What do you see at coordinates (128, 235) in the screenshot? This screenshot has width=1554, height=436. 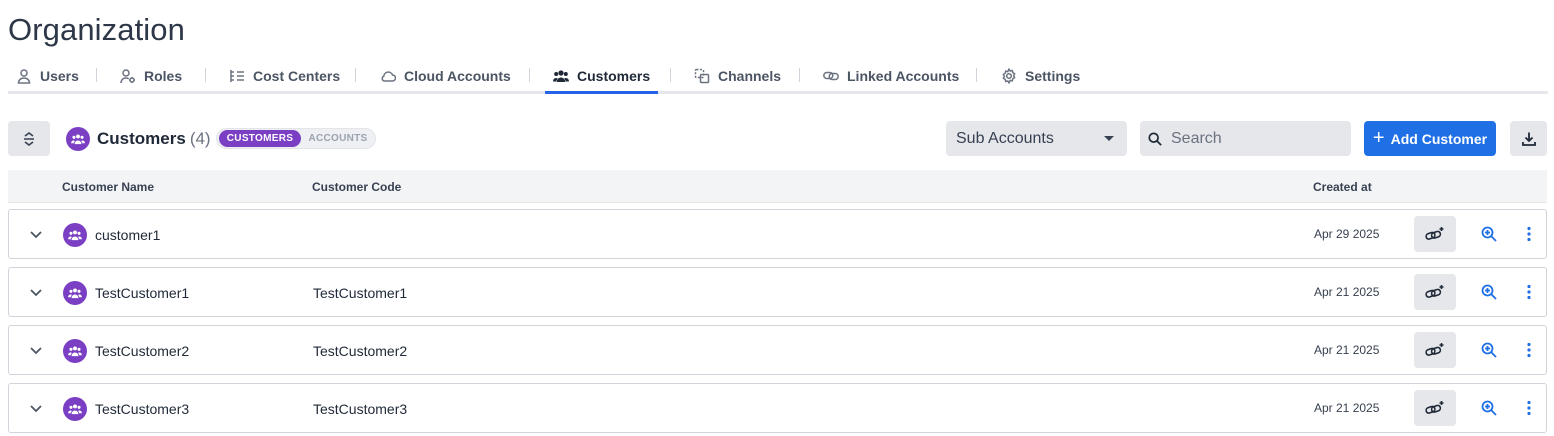 I see `customer-name: customer1` at bounding box center [128, 235].